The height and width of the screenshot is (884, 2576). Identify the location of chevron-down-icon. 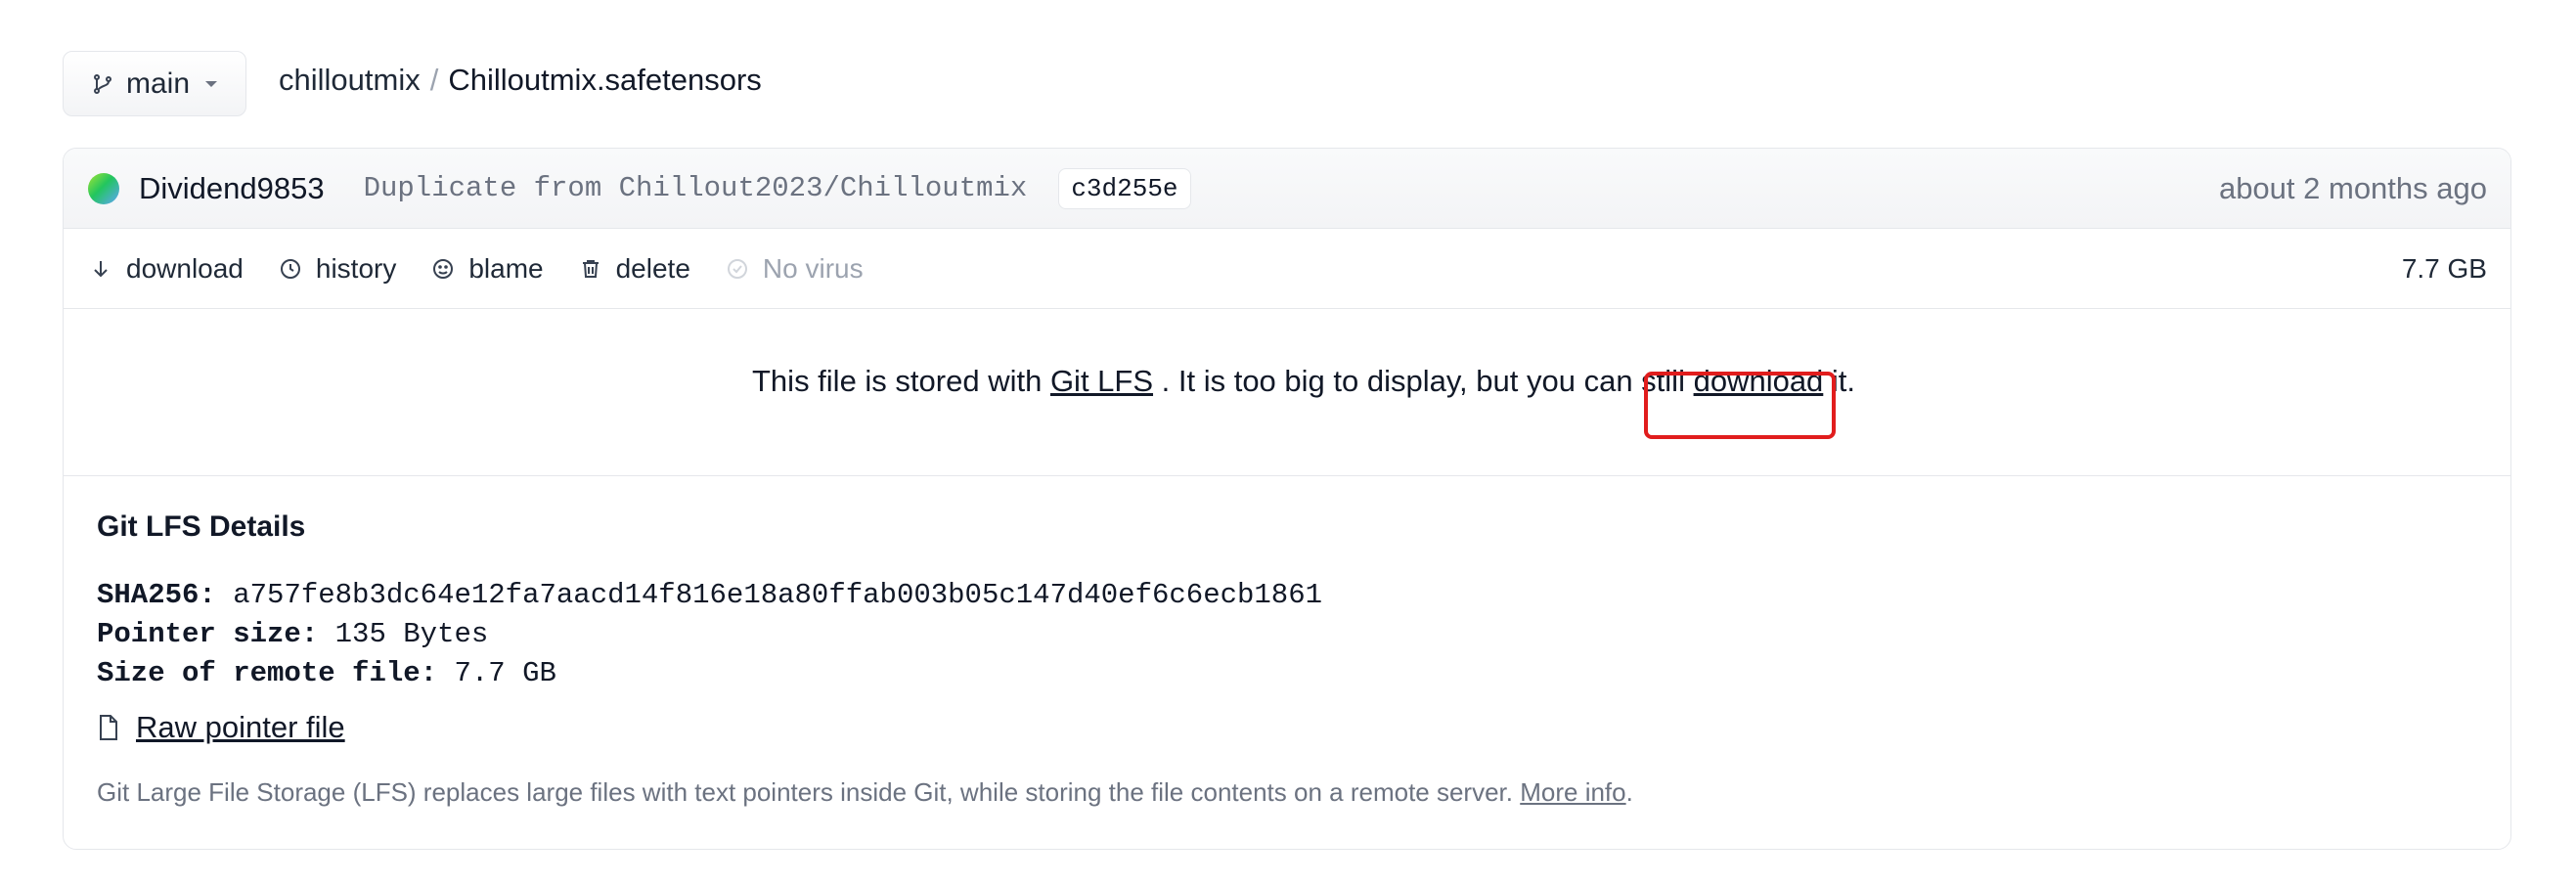
(211, 83).